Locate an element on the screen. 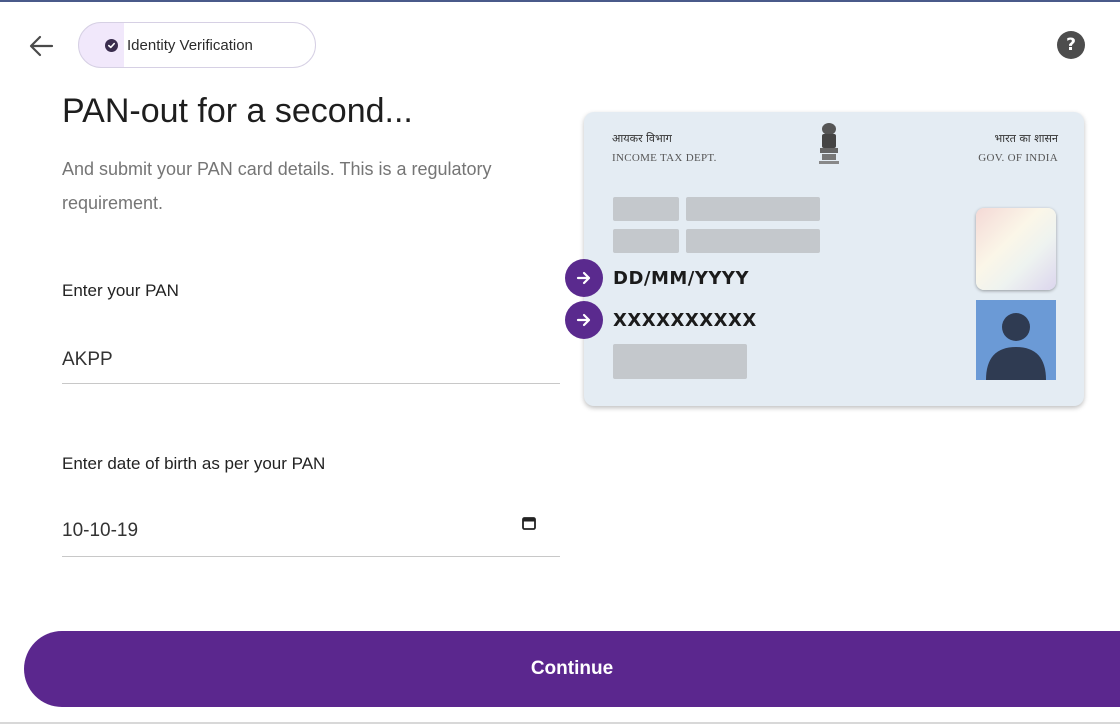  arrow-left-icon is located at coordinates (41, 46).